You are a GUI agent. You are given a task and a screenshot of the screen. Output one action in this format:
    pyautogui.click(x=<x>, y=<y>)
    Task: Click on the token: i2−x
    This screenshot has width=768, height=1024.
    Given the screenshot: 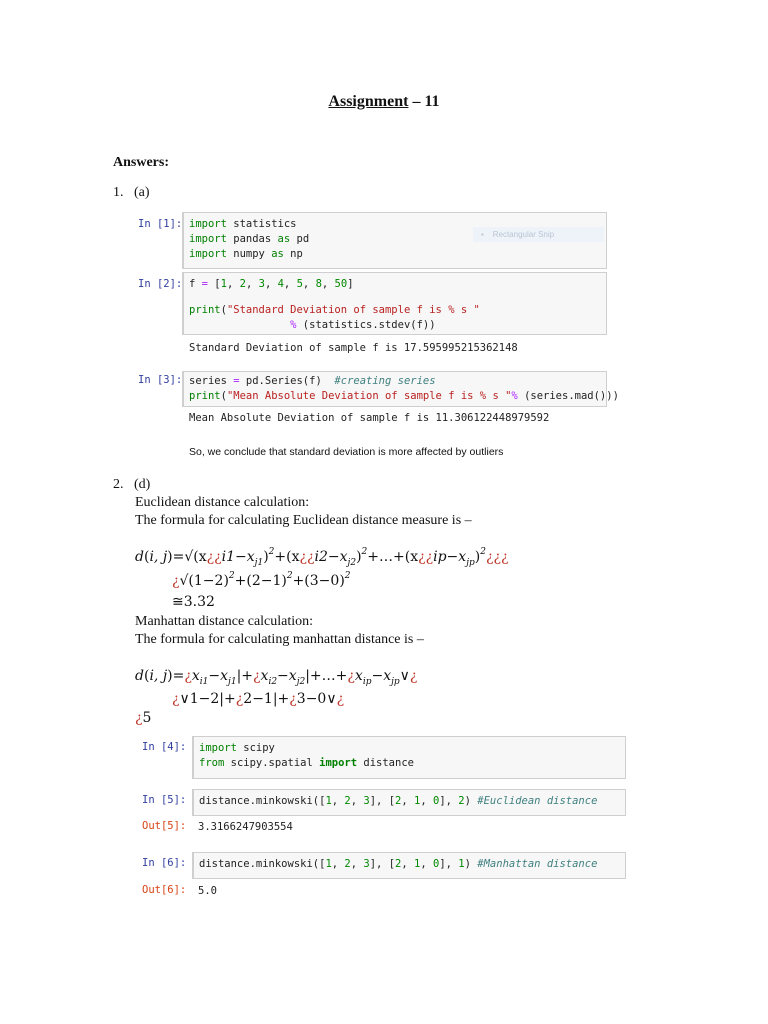 What is the action you would take?
    pyautogui.click(x=331, y=557)
    